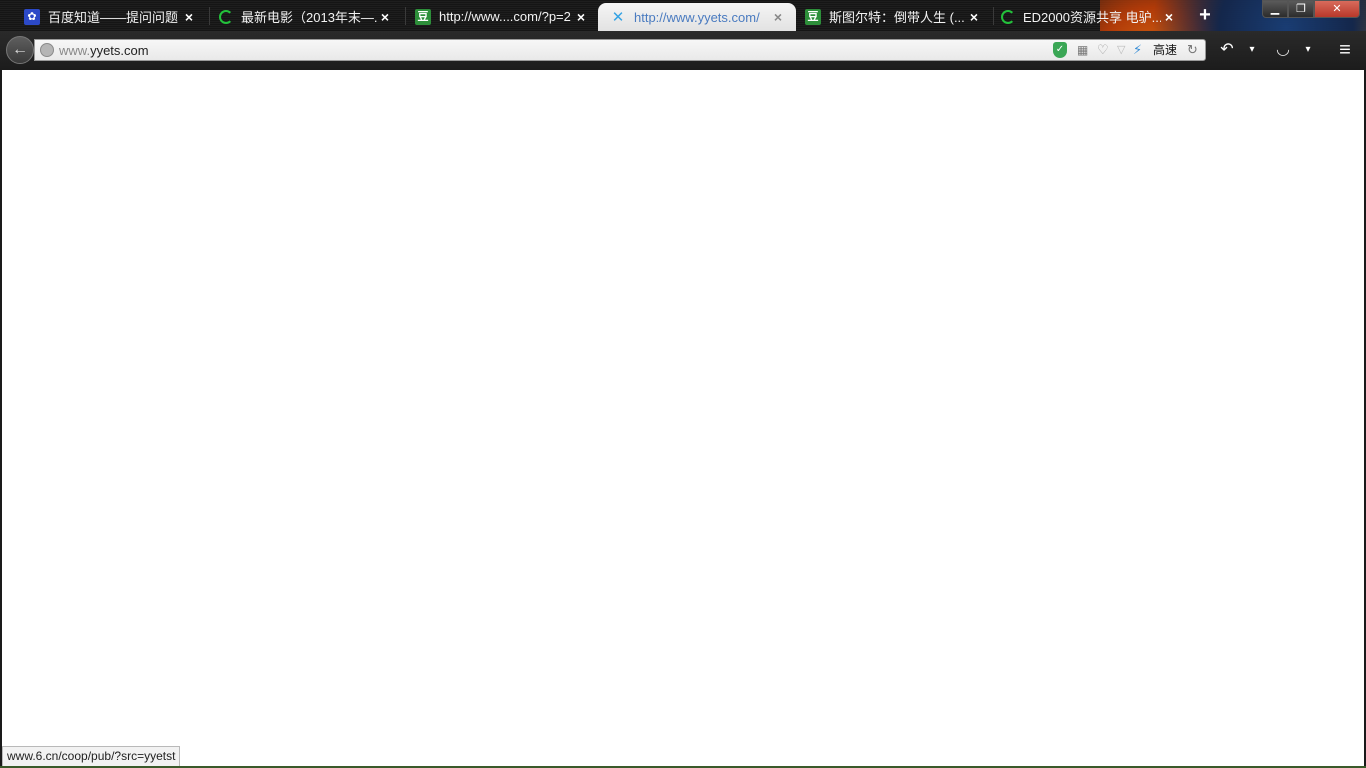  Describe the element at coordinates (75, 50) in the screenshot. I see `url-prefix: www.` at that location.